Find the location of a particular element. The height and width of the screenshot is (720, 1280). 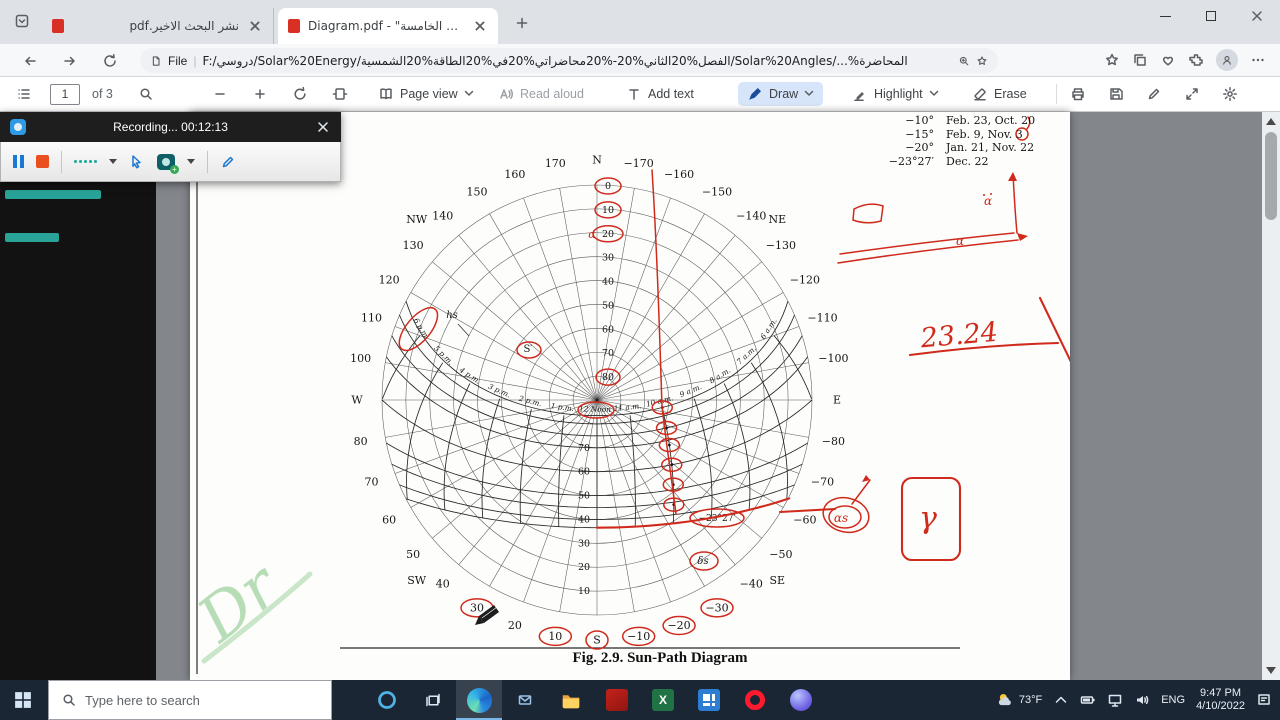

draw-button-selected: Draw is located at coordinates (781, 94).